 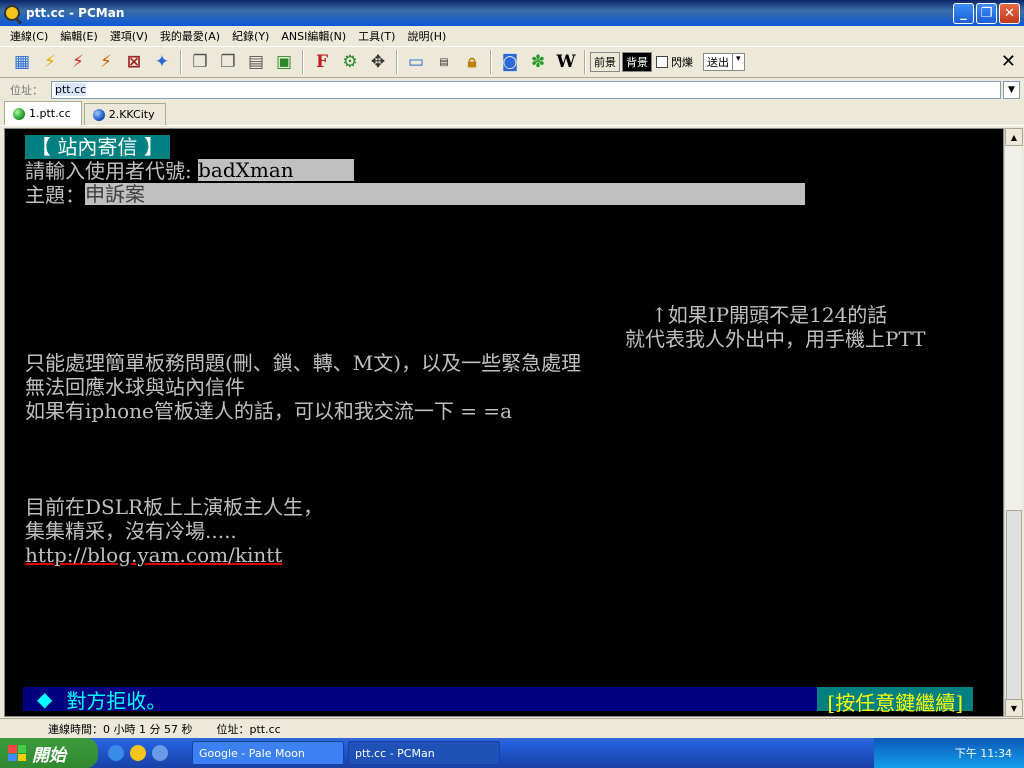 What do you see at coordinates (498, 701) in the screenshot?
I see `terminal-status-line: ◆ 對方拒收。 [按任意鍵繼續]` at bounding box center [498, 701].